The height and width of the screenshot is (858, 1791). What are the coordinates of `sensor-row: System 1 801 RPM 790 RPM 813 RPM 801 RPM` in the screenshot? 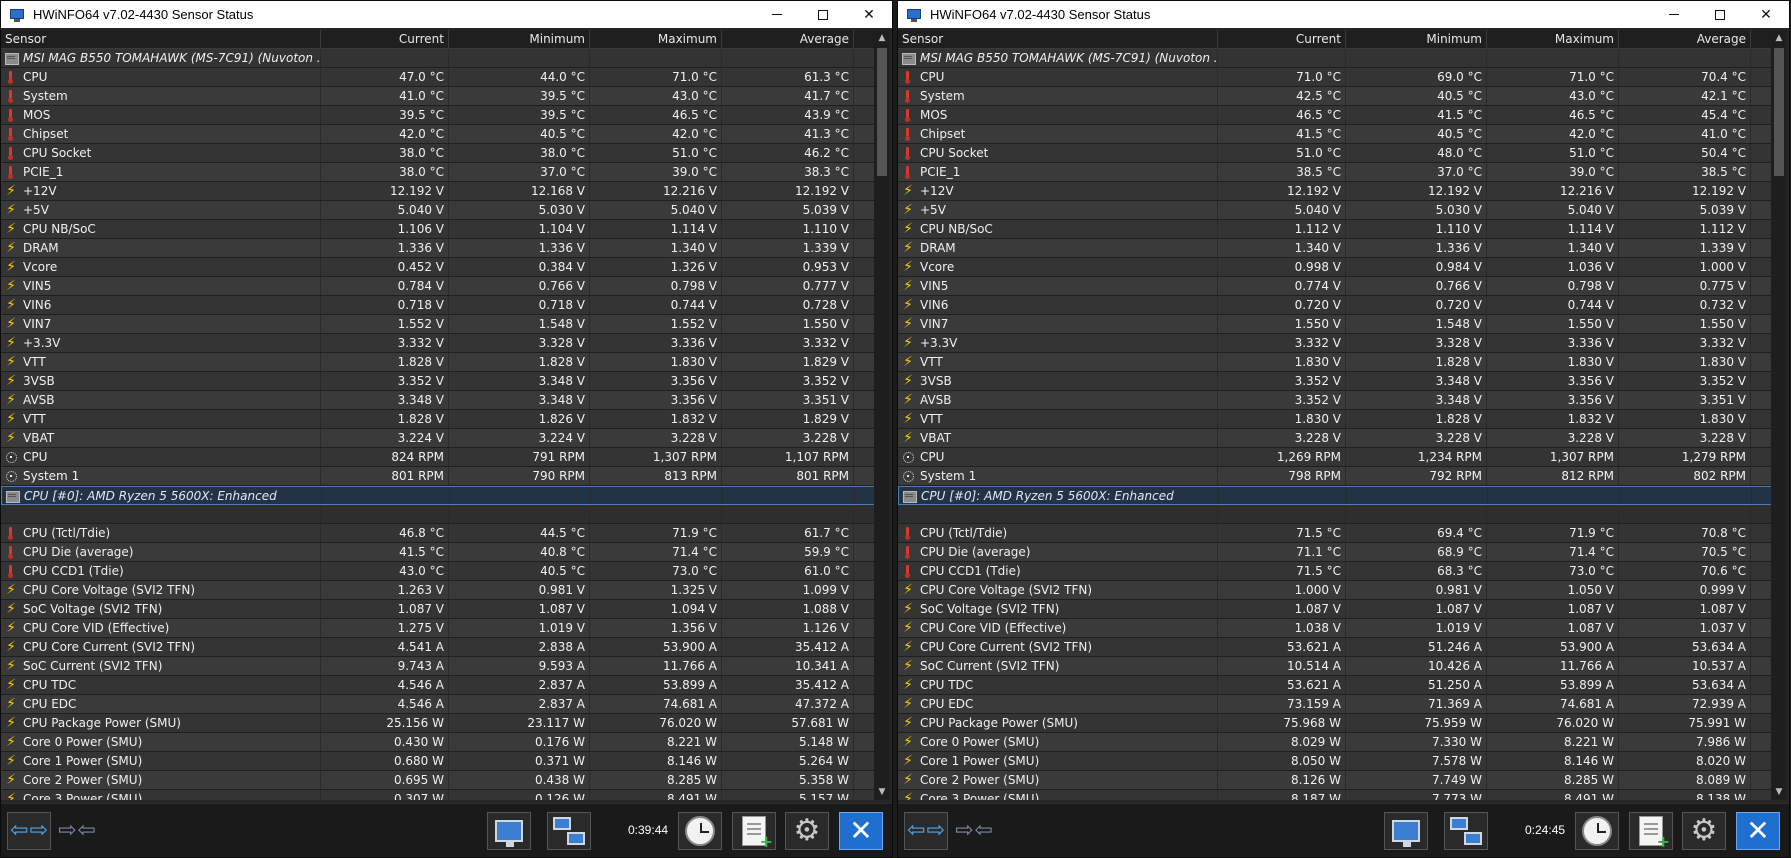 It's located at (438, 476).